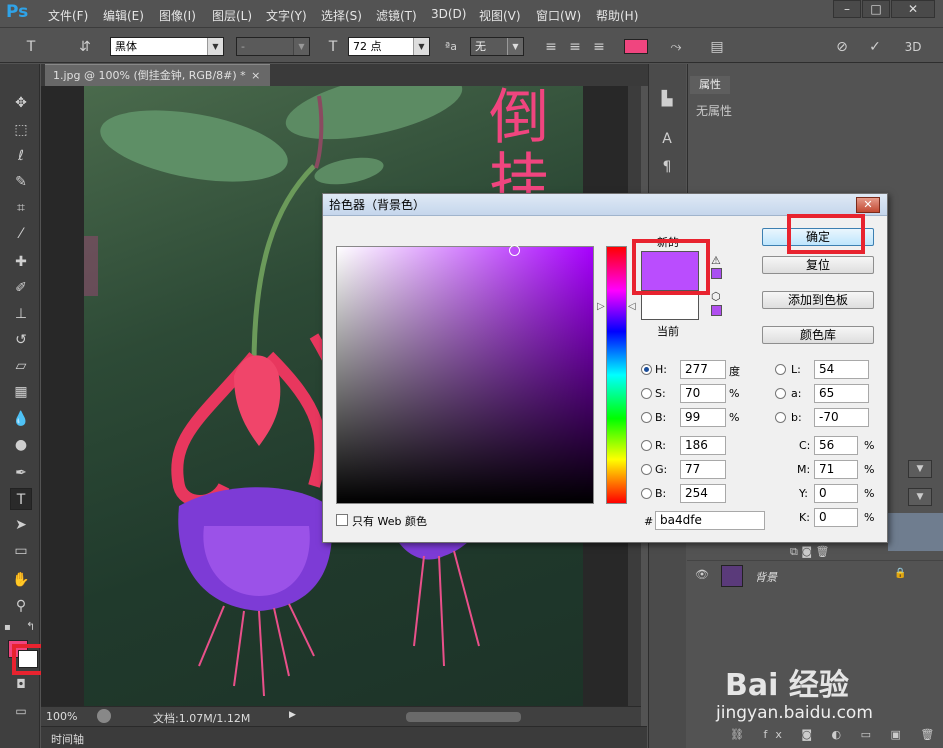 This screenshot has width=943, height=748. What do you see at coordinates (21, 419) in the screenshot?
I see `blur-tool-icon: 💧` at bounding box center [21, 419].